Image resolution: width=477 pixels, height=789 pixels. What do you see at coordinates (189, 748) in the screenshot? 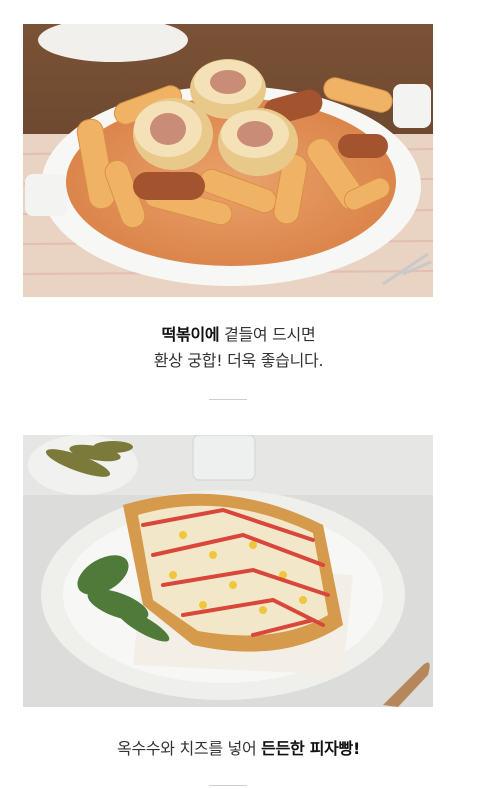
I see `caption2-start: 옥수수와 치즈를 넣어` at bounding box center [189, 748].